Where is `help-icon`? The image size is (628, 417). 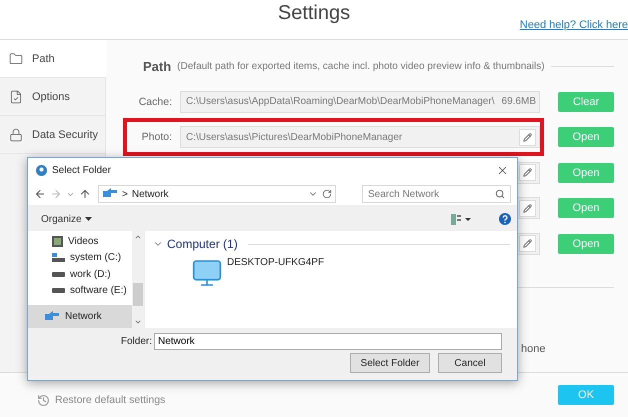 help-icon is located at coordinates (505, 219).